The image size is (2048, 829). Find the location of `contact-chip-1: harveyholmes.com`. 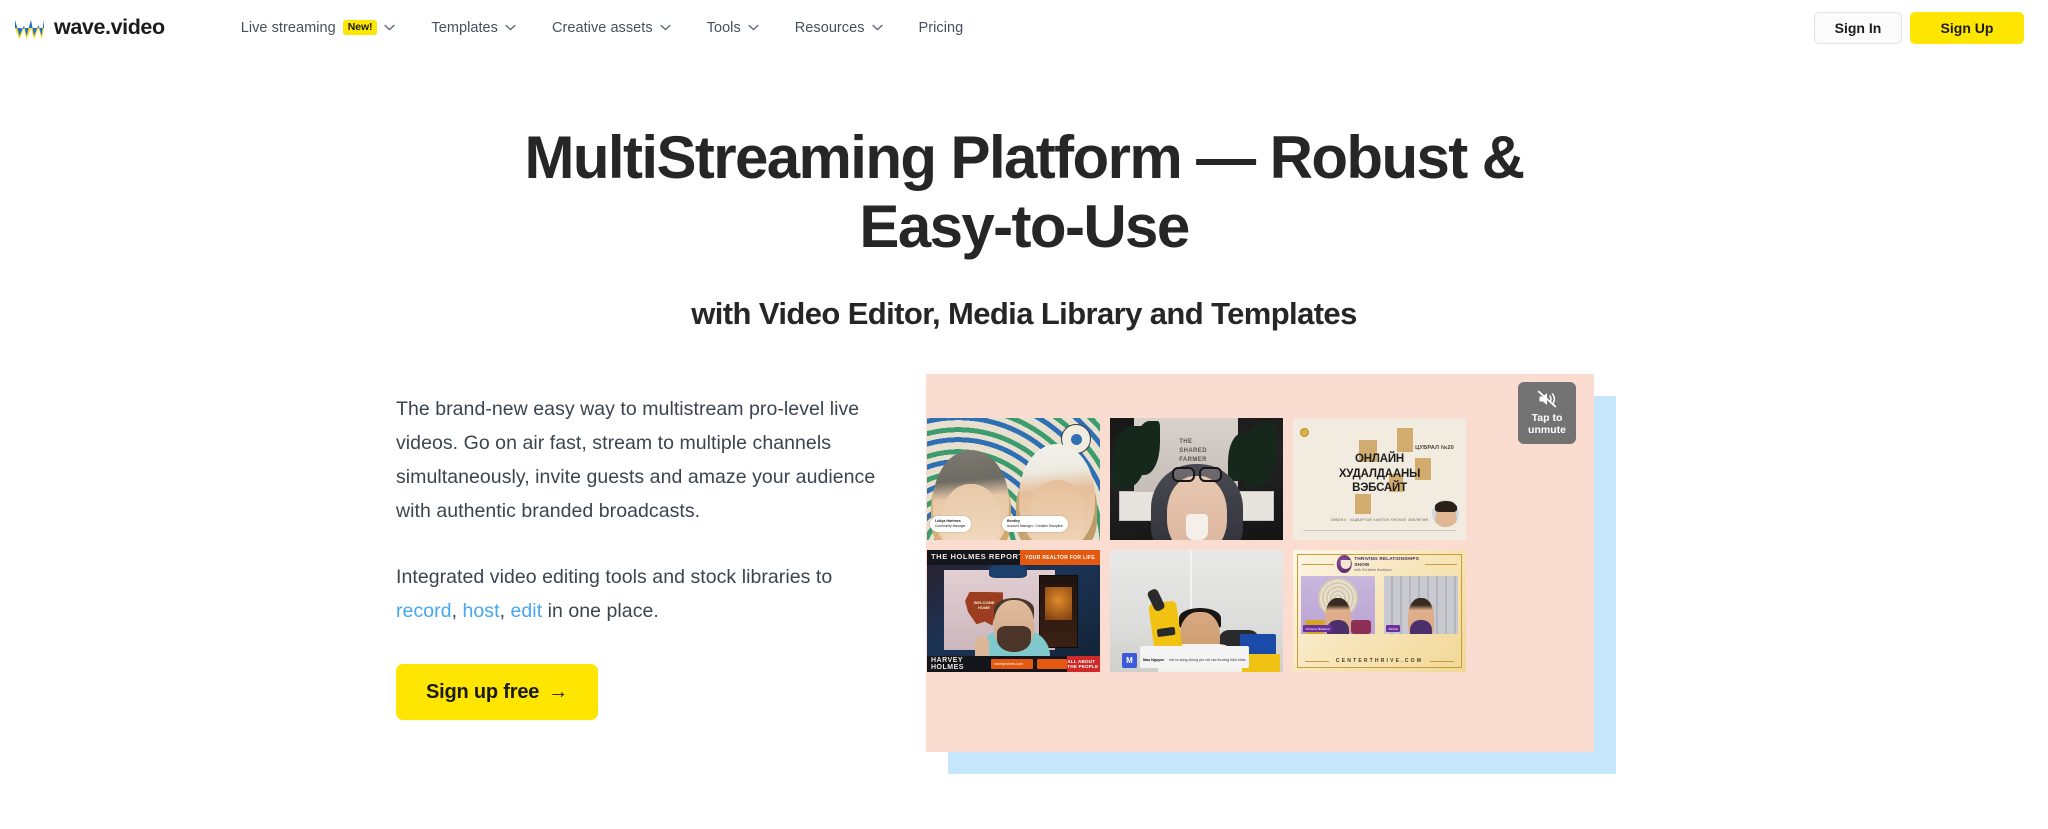

contact-chip-1: harveyholmes.com is located at coordinates (1012, 664).